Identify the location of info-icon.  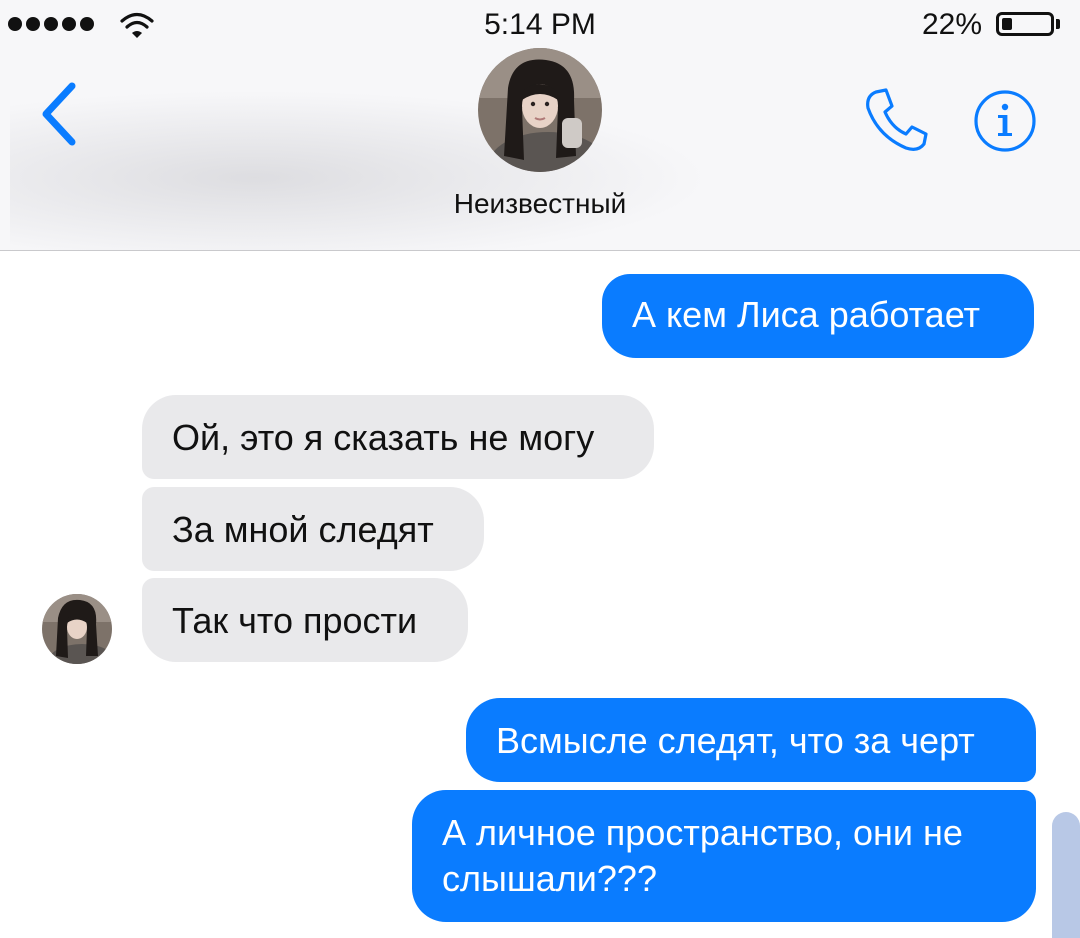
(1005, 121).